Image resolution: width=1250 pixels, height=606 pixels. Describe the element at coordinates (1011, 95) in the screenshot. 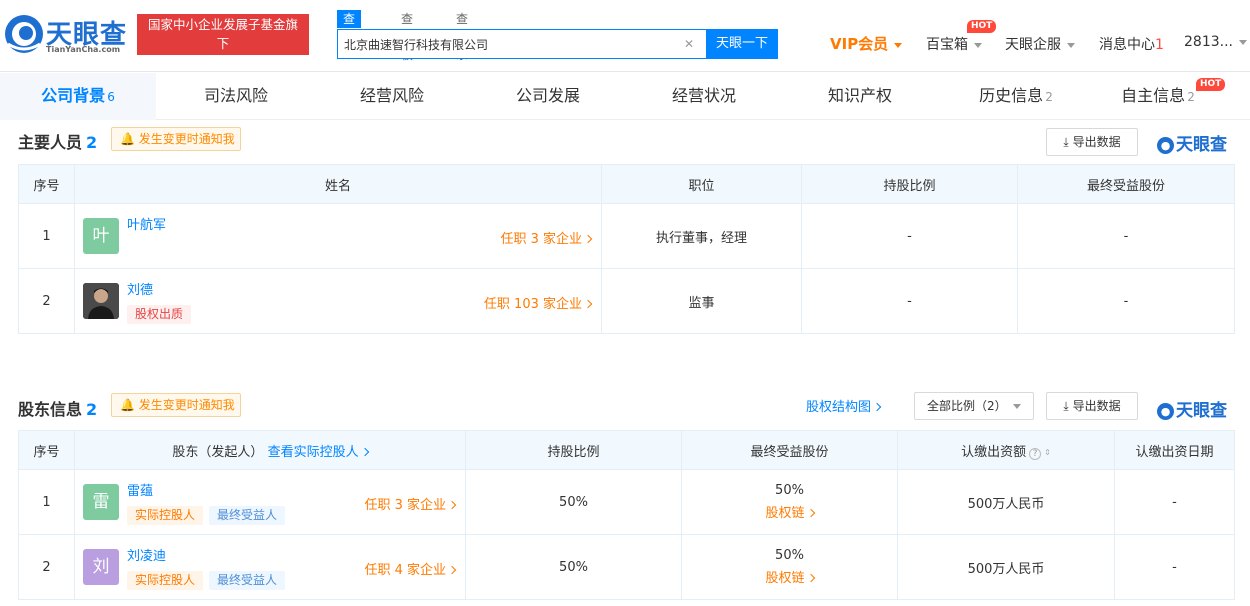

I see `tab-label: 历史信息` at that location.